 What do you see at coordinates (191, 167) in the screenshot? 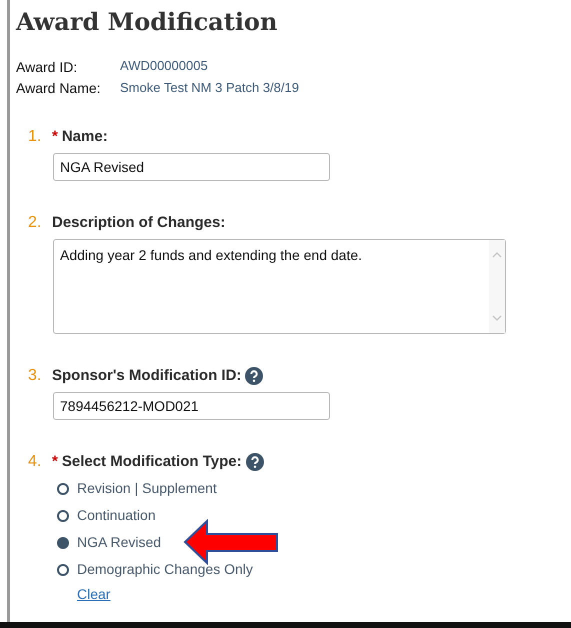
I see `text-field: NGA Revised` at bounding box center [191, 167].